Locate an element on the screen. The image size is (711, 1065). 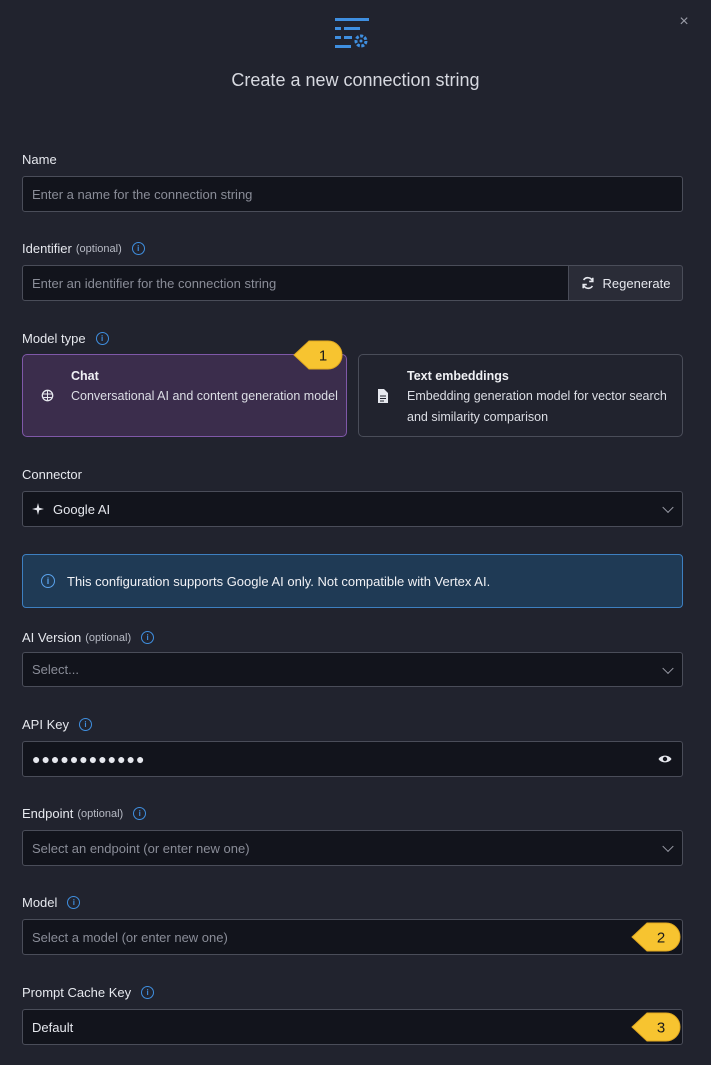
model-input: Select a model (or enter new one) is located at coordinates (352, 937).